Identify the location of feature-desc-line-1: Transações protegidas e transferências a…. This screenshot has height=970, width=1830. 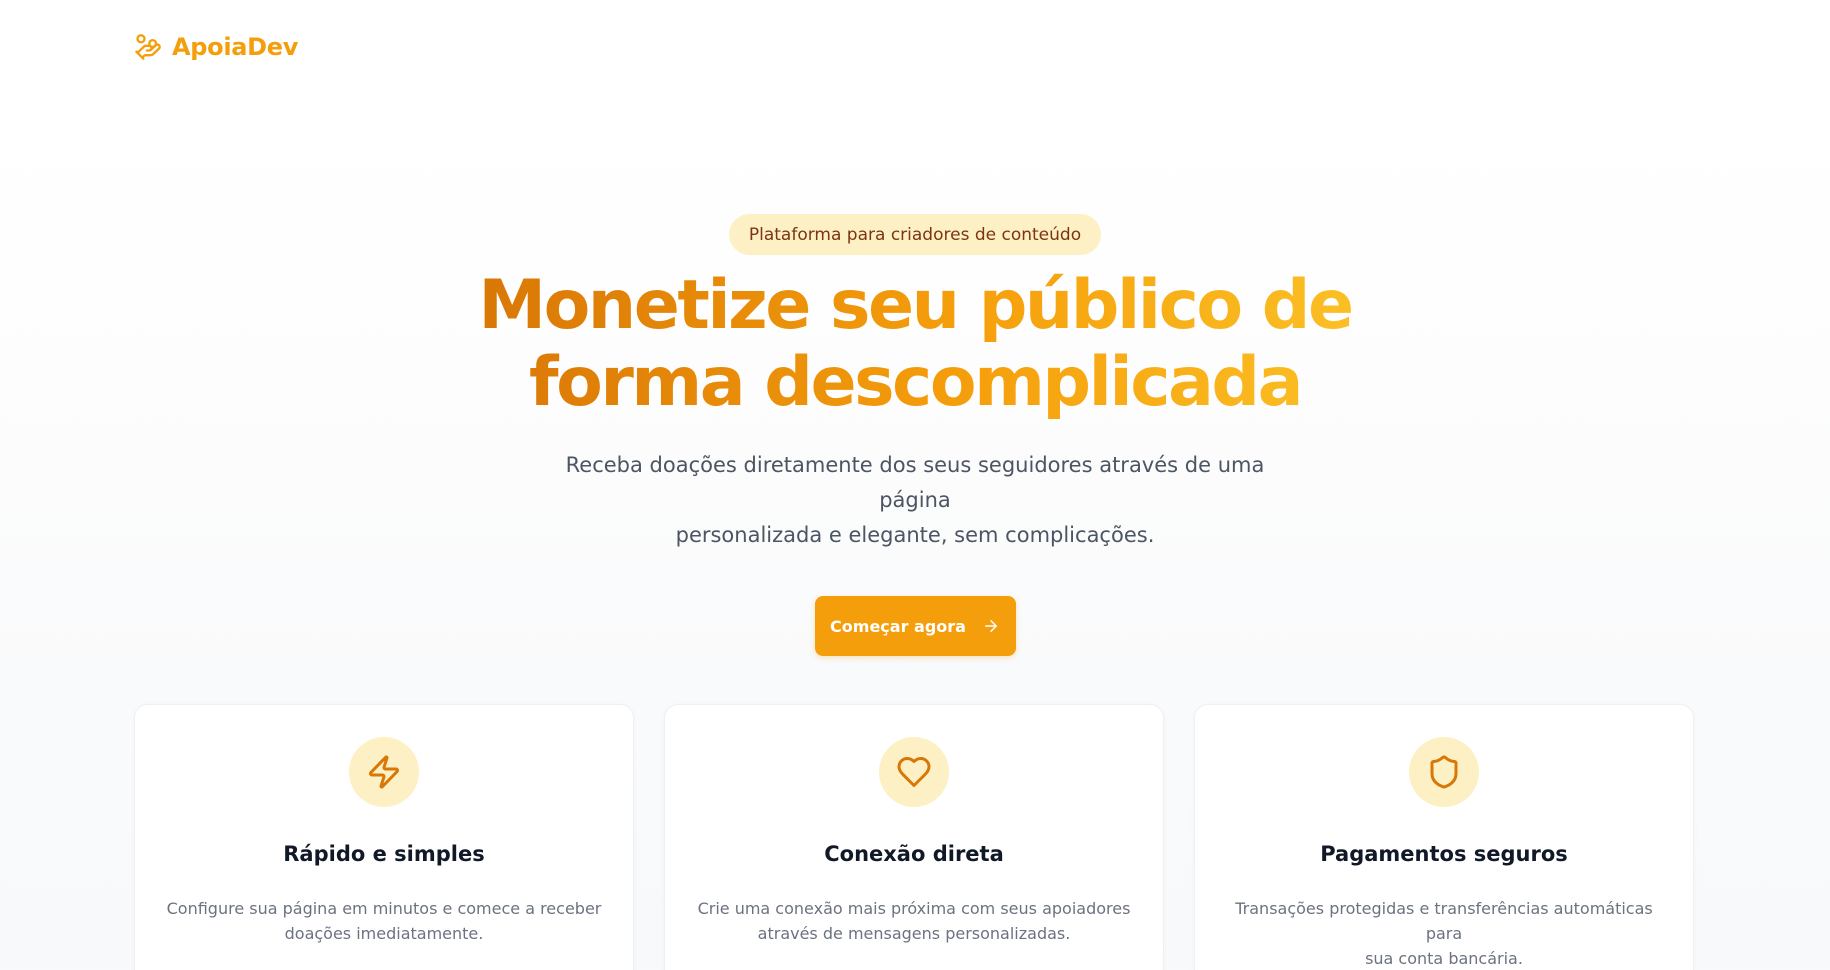
(1444, 921).